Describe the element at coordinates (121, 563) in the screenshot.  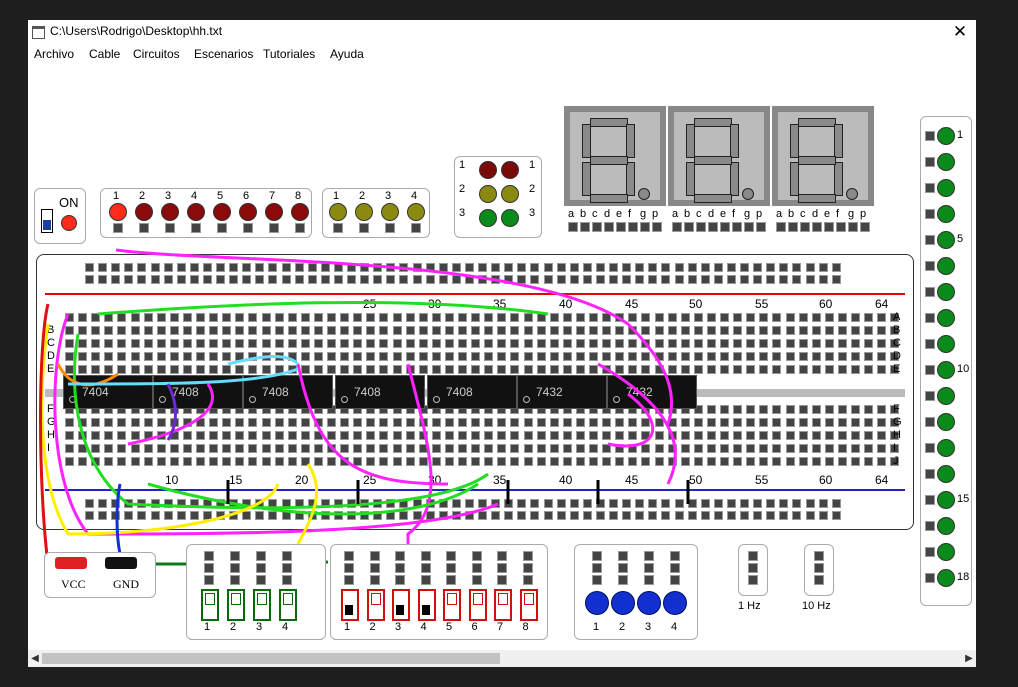
I see `gnd-terminal` at that location.